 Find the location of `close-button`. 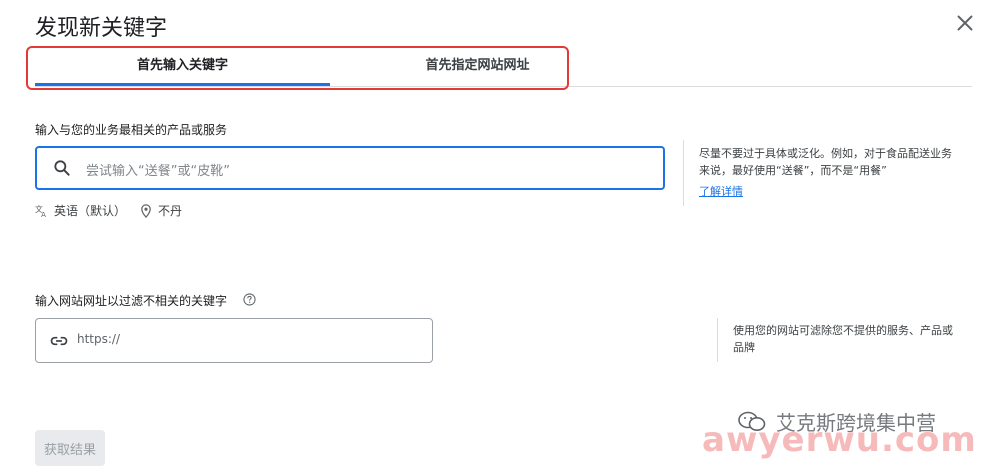

close-button is located at coordinates (965, 23).